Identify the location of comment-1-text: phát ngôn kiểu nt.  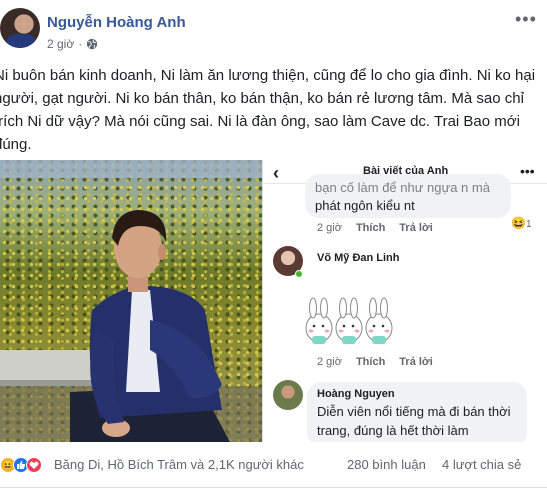
(365, 205).